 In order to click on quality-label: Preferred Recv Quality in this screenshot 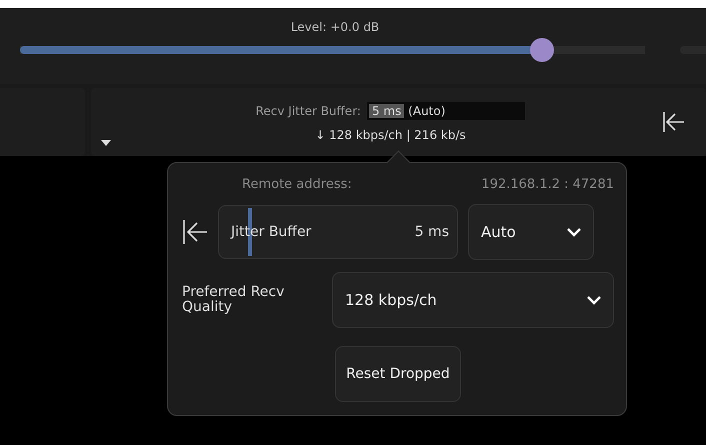, I will do `click(234, 300)`.